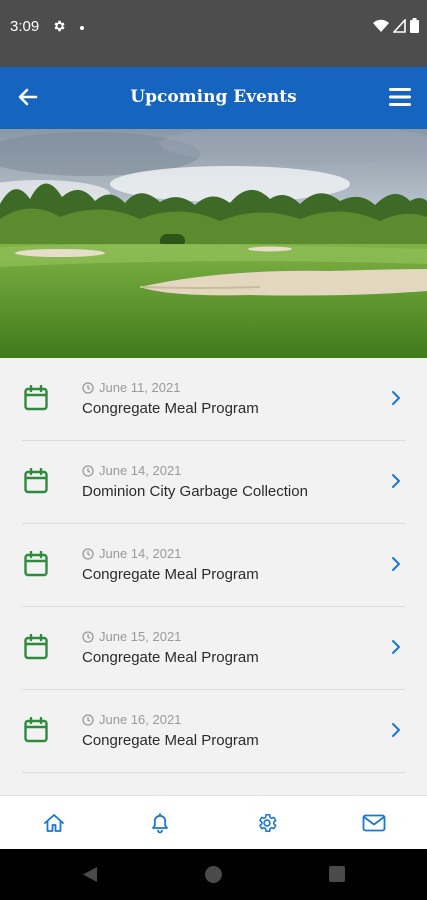 This screenshot has height=900, width=427. I want to click on notifications-button, so click(160, 823).